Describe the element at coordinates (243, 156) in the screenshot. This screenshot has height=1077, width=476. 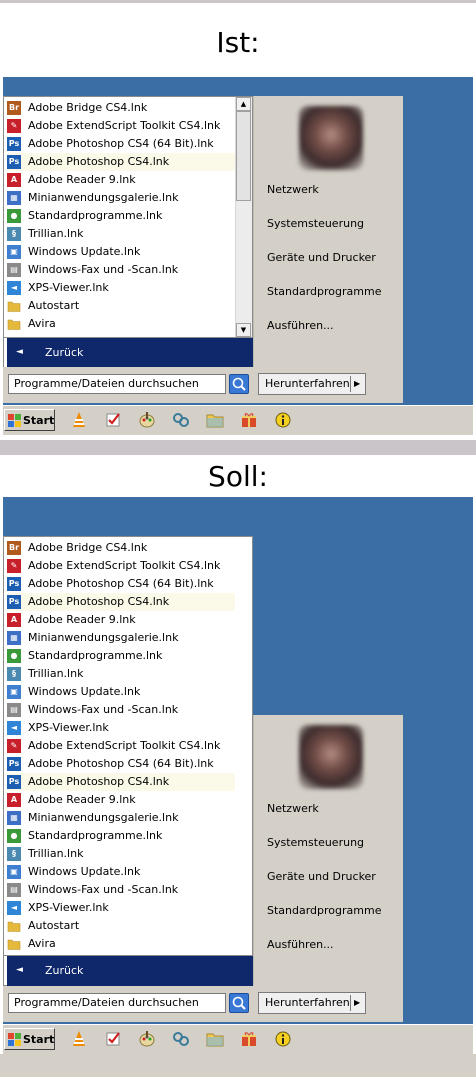
I see `scroll-thumb` at that location.